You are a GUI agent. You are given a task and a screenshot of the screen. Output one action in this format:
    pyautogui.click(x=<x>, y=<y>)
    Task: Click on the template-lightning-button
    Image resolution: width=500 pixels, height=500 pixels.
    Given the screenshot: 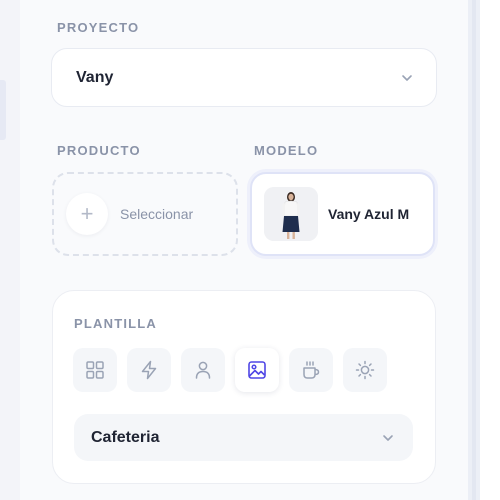 What is the action you would take?
    pyautogui.click(x=149, y=370)
    